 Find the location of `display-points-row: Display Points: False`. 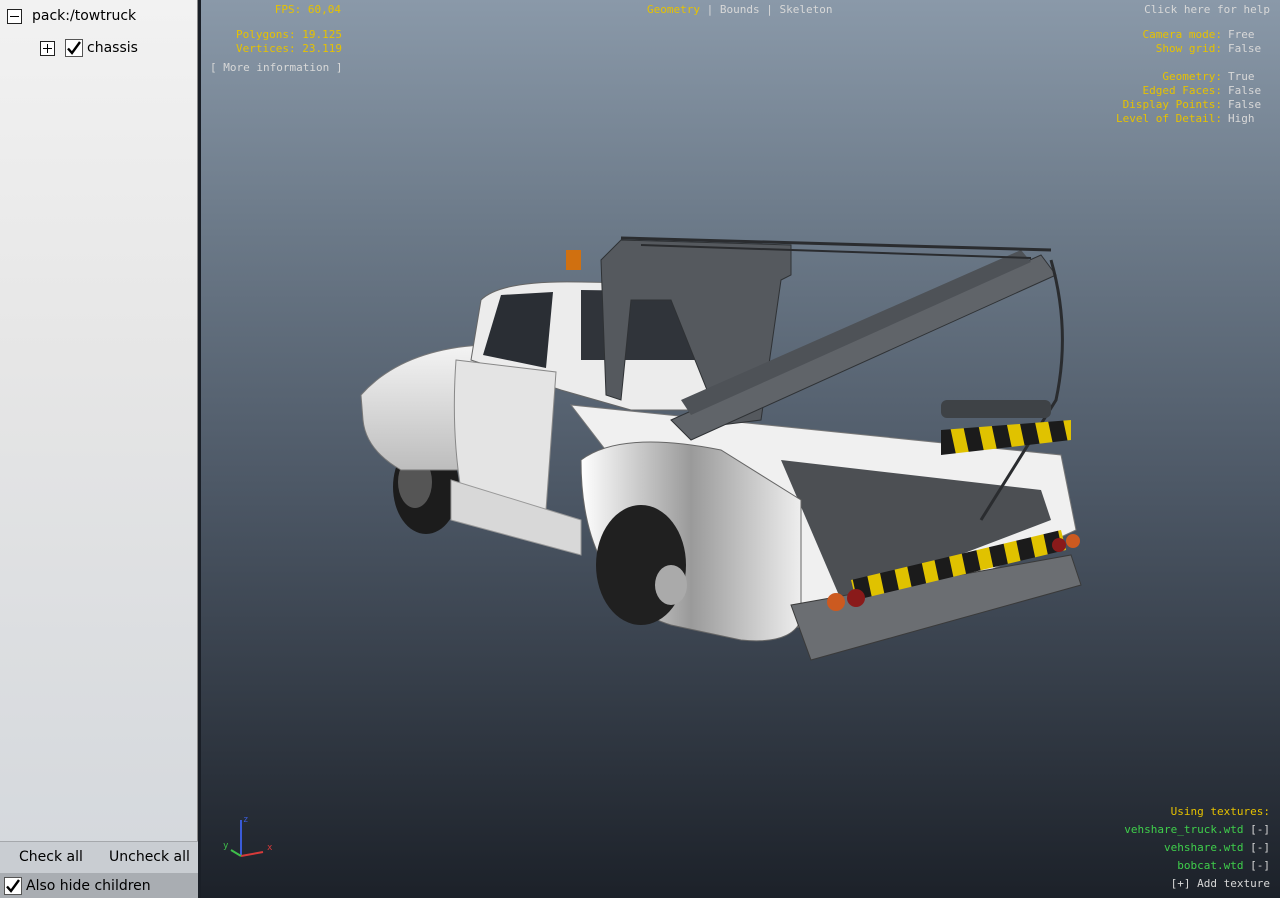

display-points-row: Display Points: False is located at coordinates (1160, 105).